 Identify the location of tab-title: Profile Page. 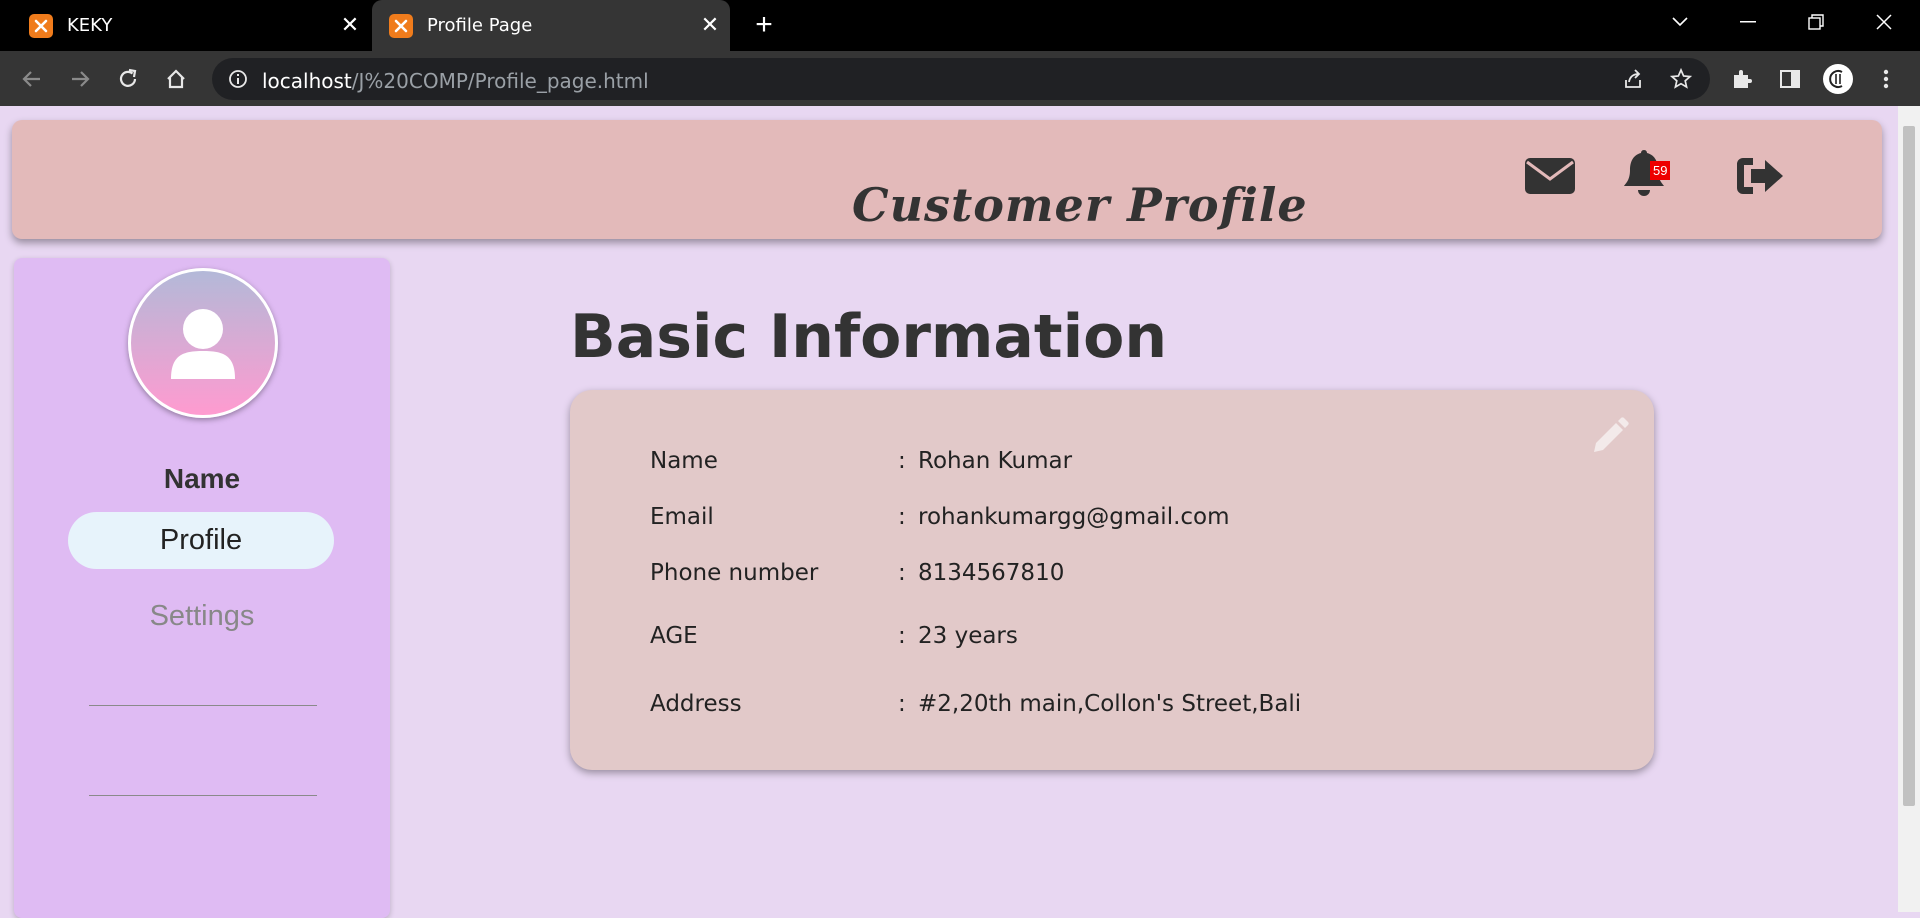
(480, 25).